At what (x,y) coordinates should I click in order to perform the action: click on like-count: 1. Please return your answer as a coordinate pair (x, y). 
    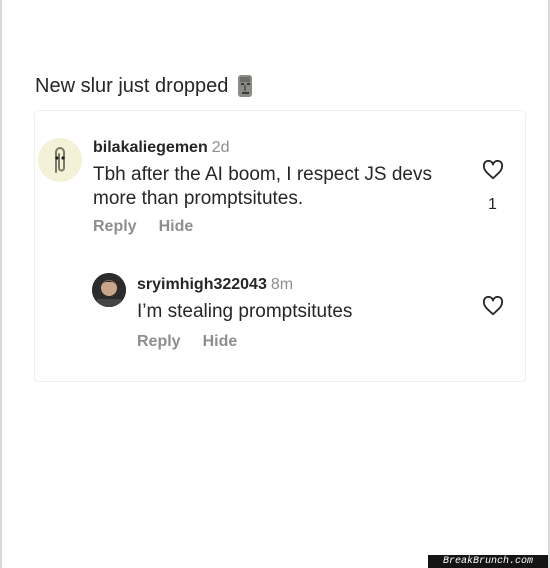
    Looking at the image, I should click on (492, 204).